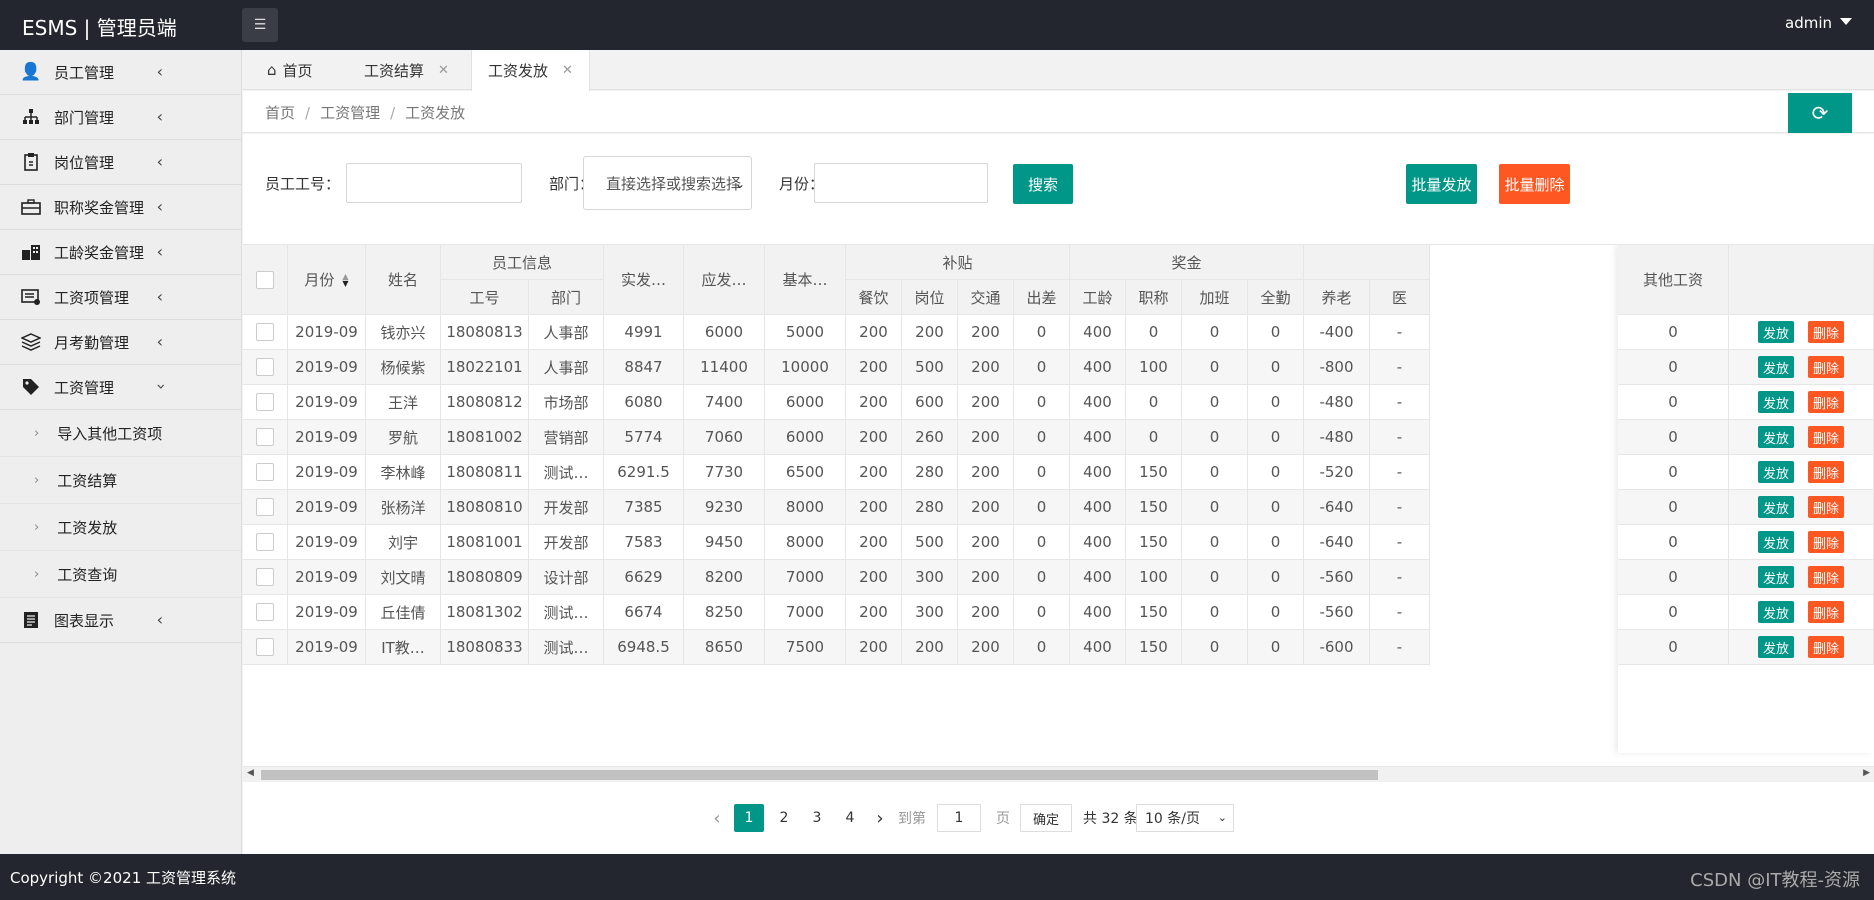  What do you see at coordinates (880, 818) in the screenshot?
I see `next-page-icon: ›` at bounding box center [880, 818].